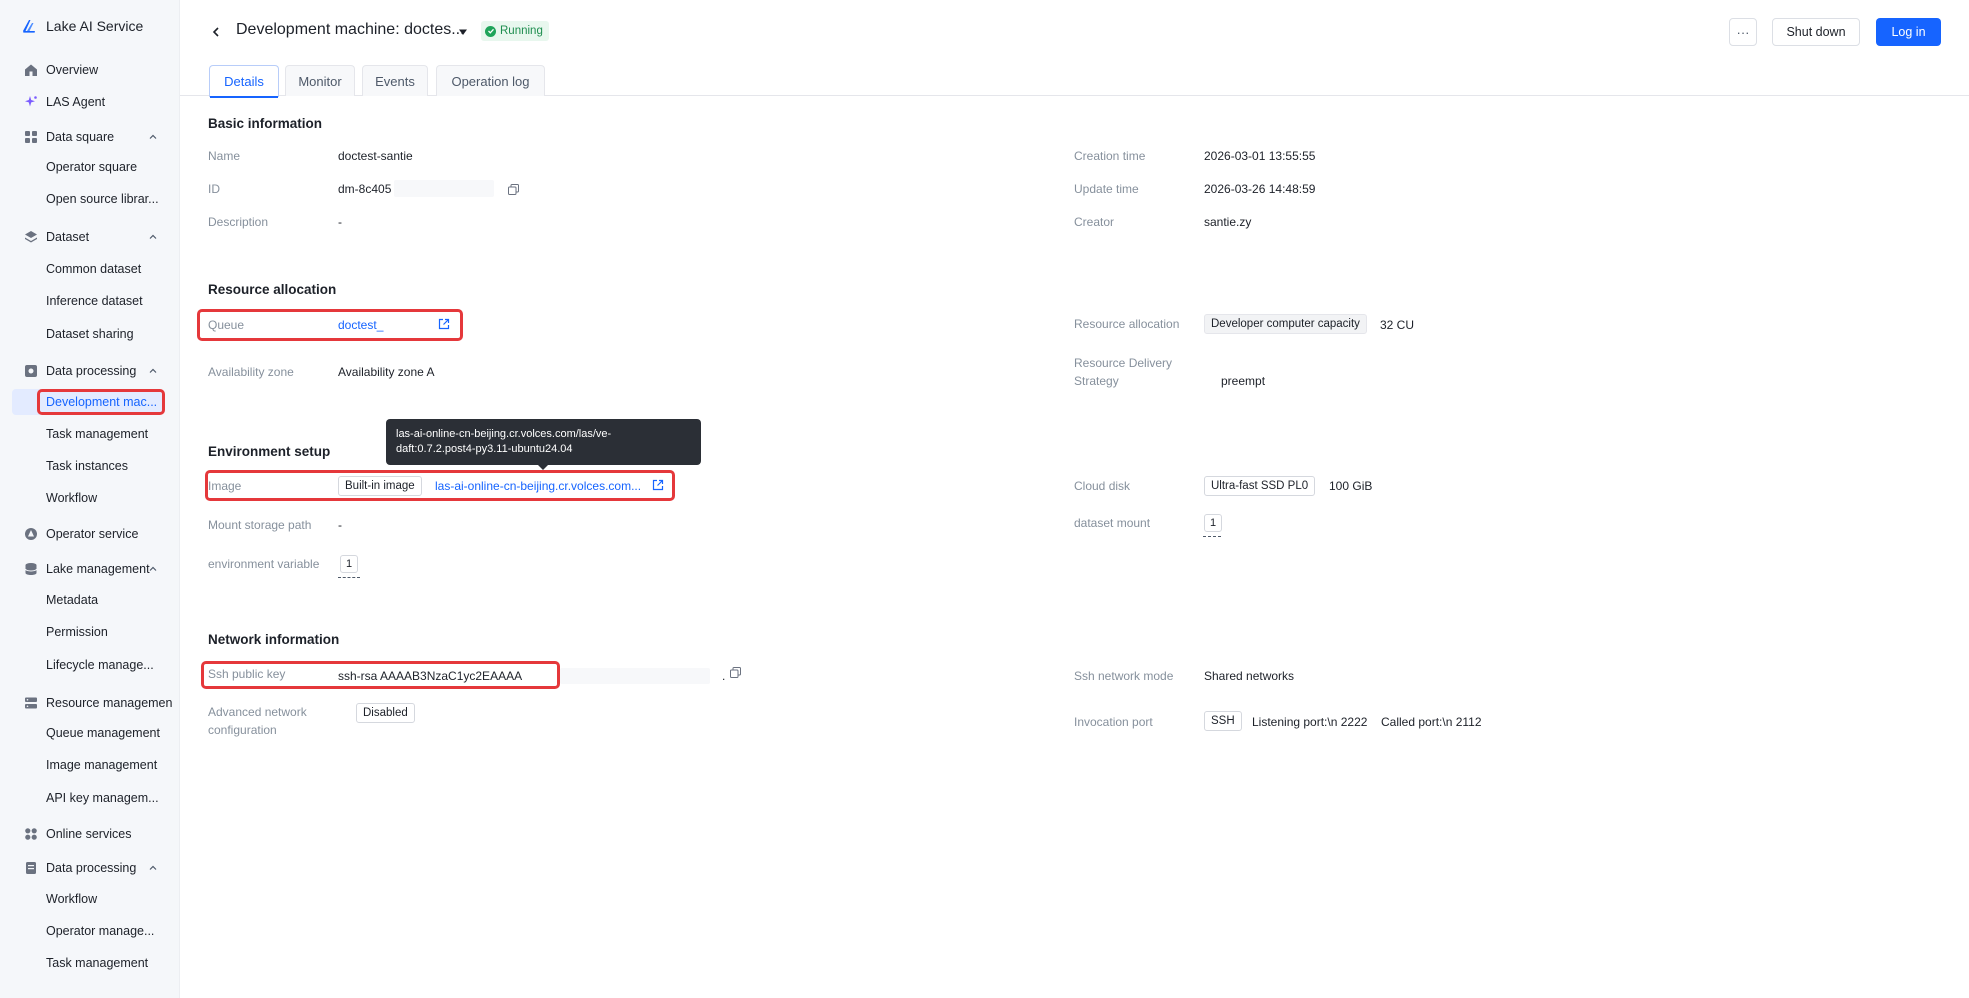 This screenshot has width=1969, height=998. Describe the element at coordinates (90, 868) in the screenshot. I see `sidebar-item-data-processing-2: Data processing` at that location.